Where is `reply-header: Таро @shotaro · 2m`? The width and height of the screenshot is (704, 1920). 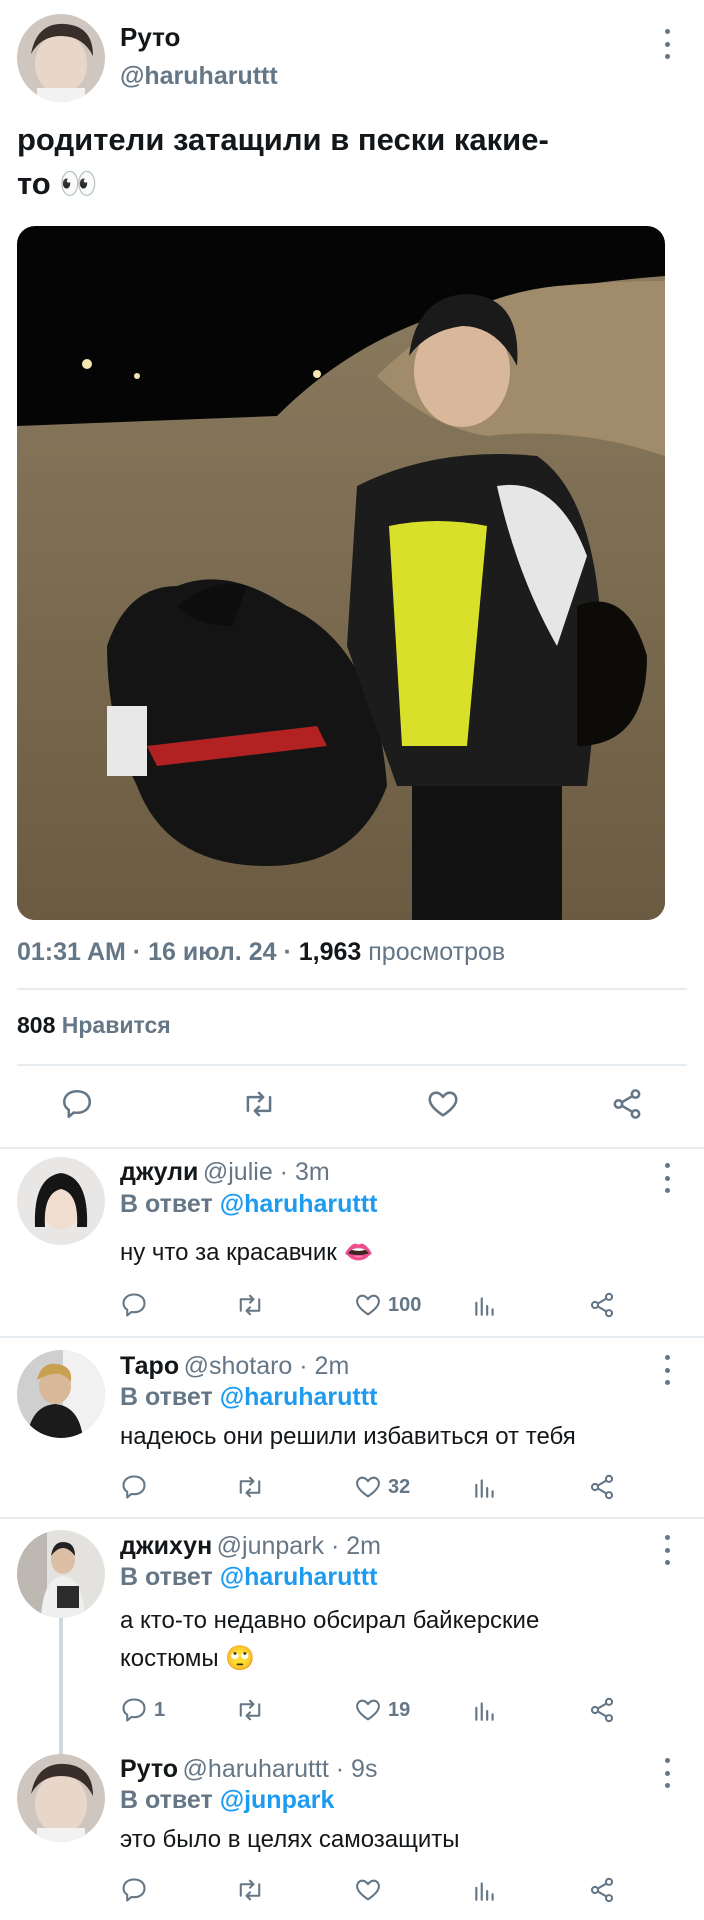 reply-header: Таро @shotaro · 2m is located at coordinates (234, 1366).